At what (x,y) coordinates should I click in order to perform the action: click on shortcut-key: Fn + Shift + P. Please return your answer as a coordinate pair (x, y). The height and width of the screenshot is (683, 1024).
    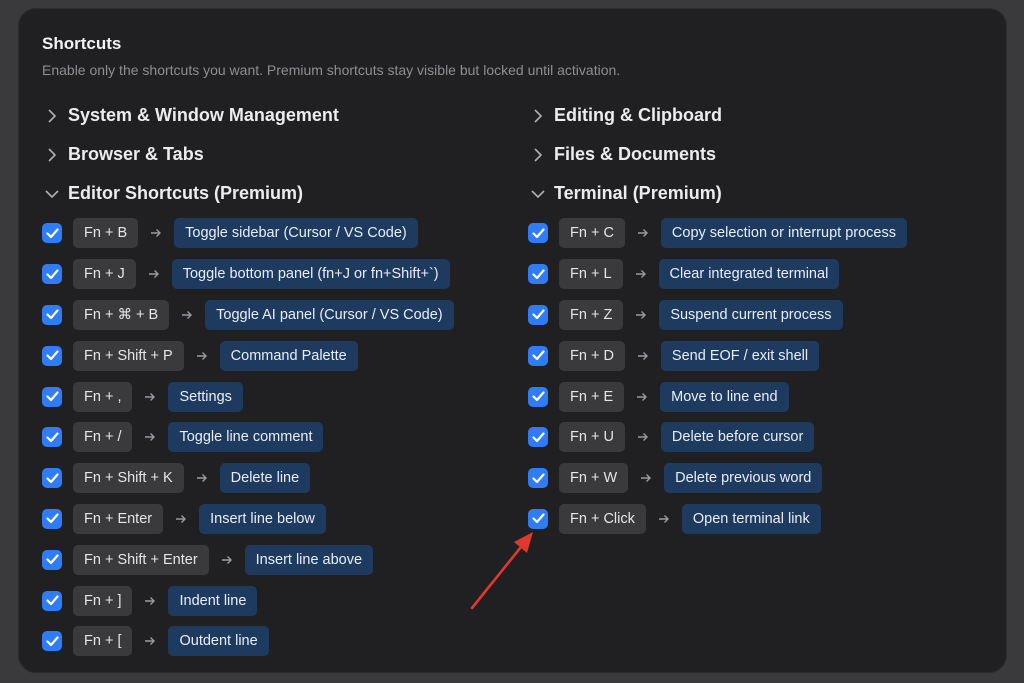
    Looking at the image, I should click on (128, 355).